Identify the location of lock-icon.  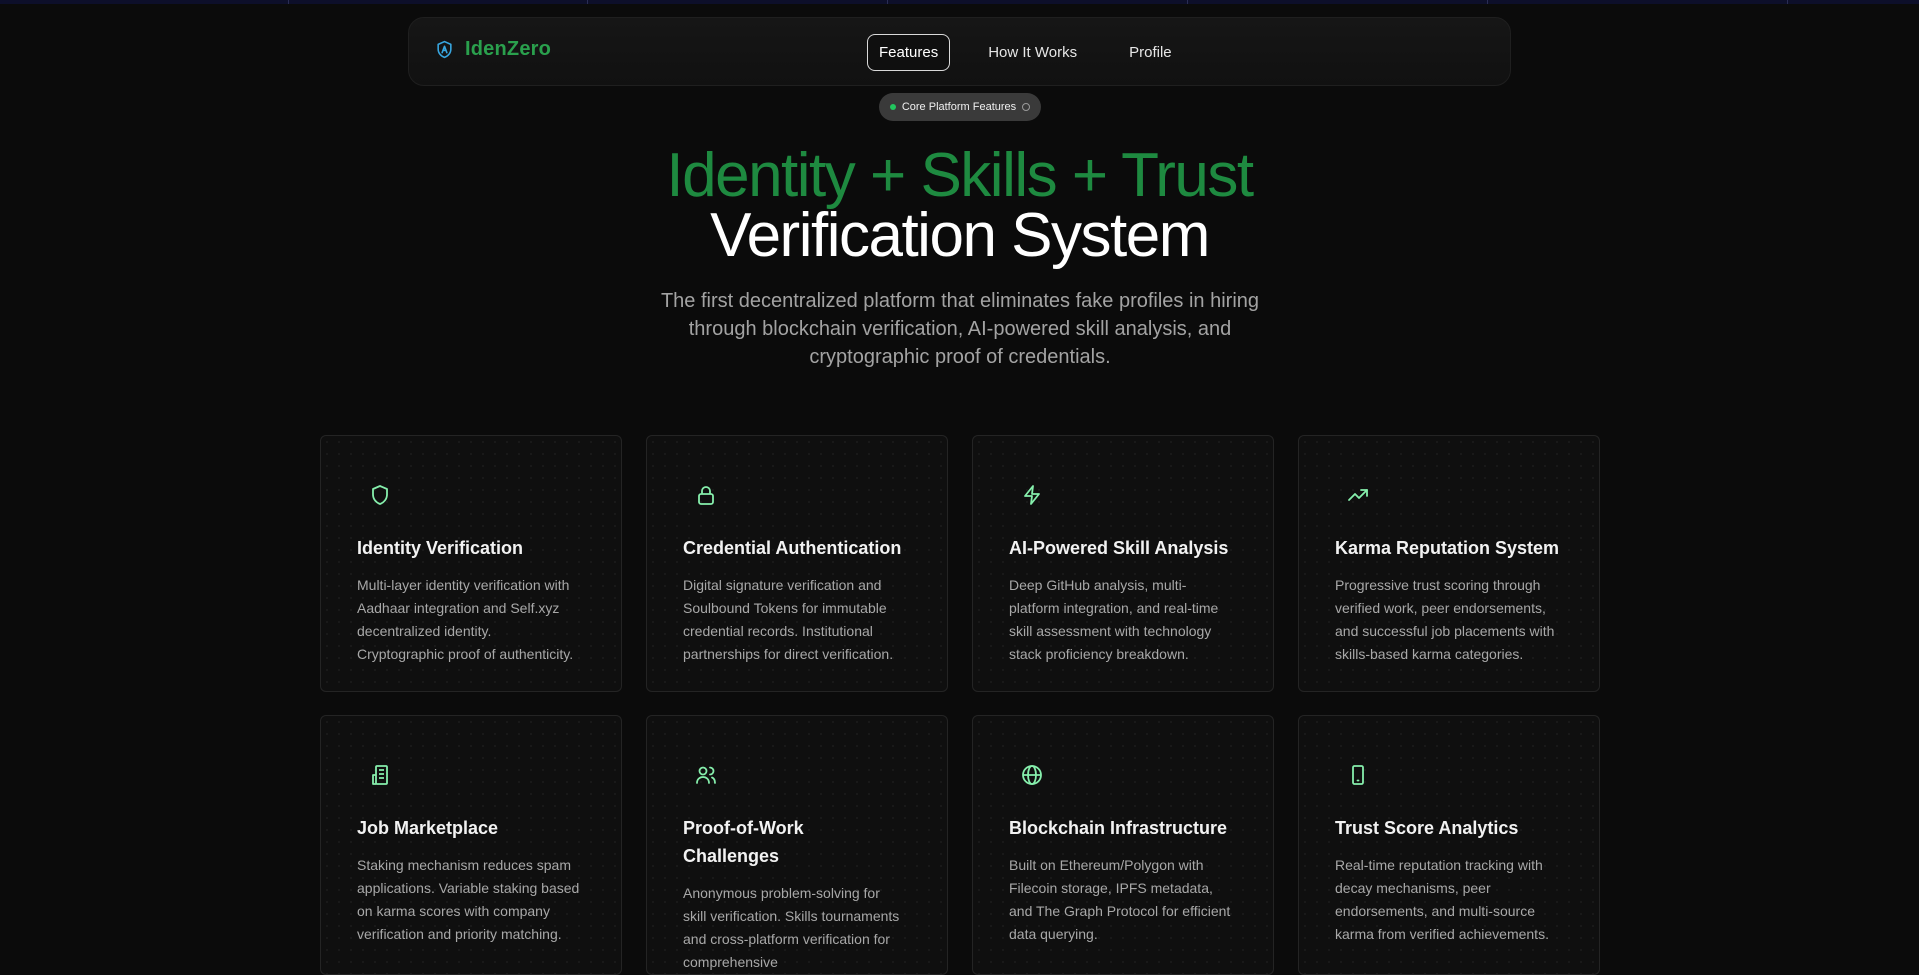
(706, 495).